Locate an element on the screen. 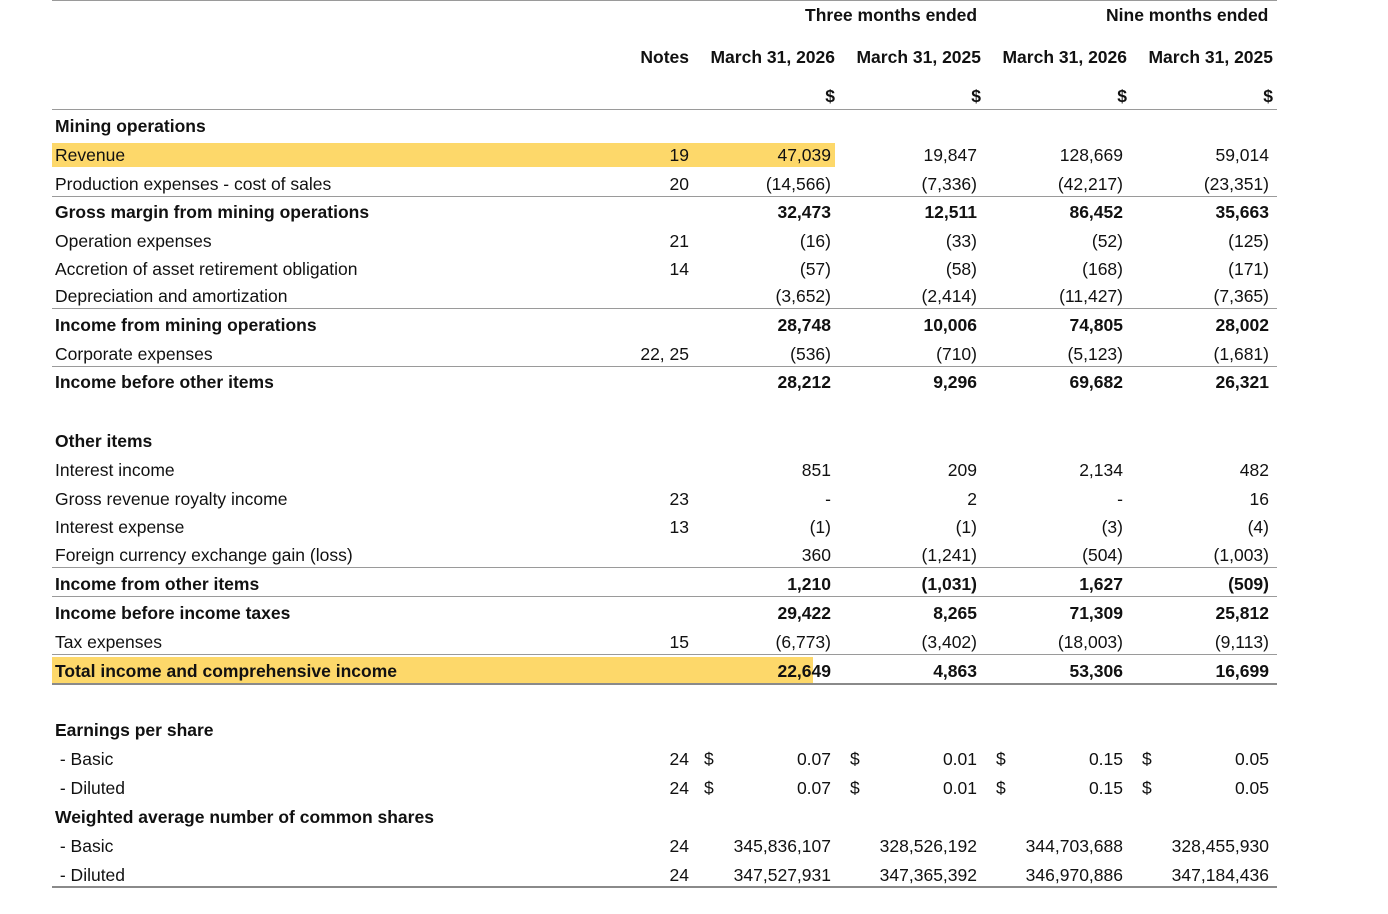 The height and width of the screenshot is (914, 1388). row-14-foreign-currency-exchange-gain-loss-value-2: (1,241) is located at coordinates (949, 555).